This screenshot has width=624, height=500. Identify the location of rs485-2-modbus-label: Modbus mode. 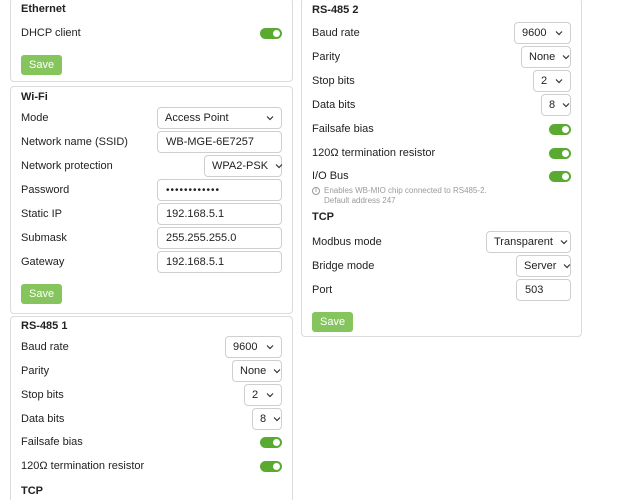
(347, 242).